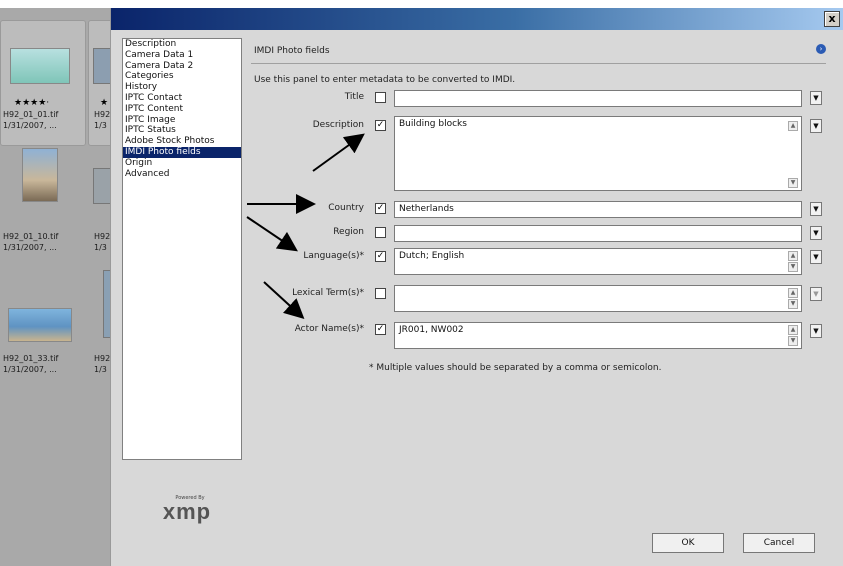 The width and height of the screenshot is (843, 566). I want to click on arrow-to-lexical-terms, so click(284, 300).